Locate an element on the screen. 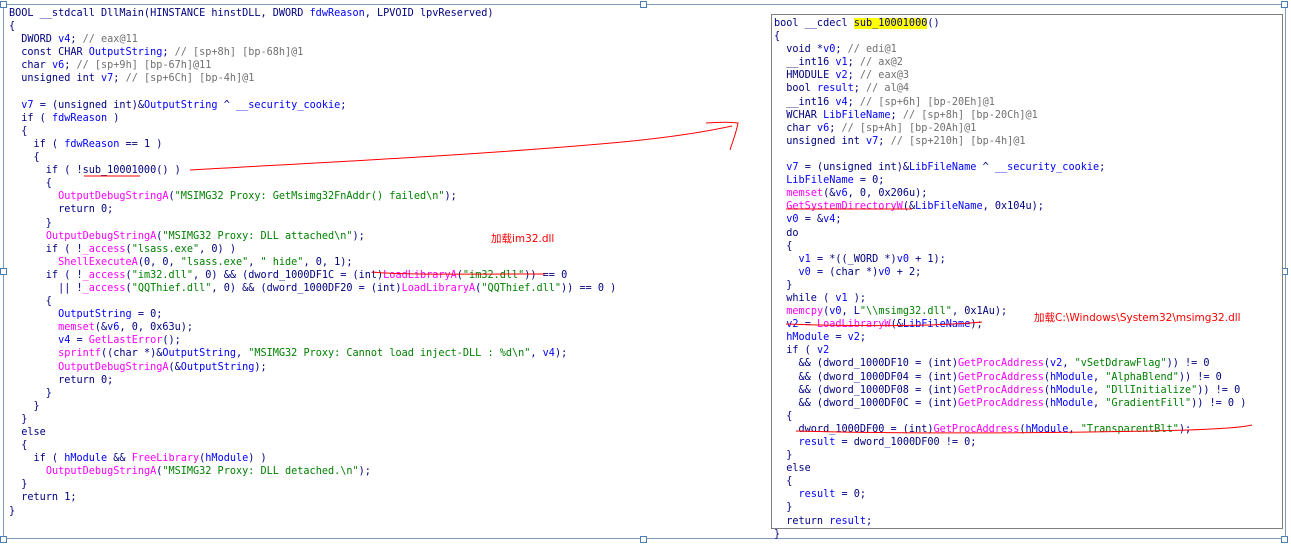  right-code-line is located at coordinates (1010, 154).